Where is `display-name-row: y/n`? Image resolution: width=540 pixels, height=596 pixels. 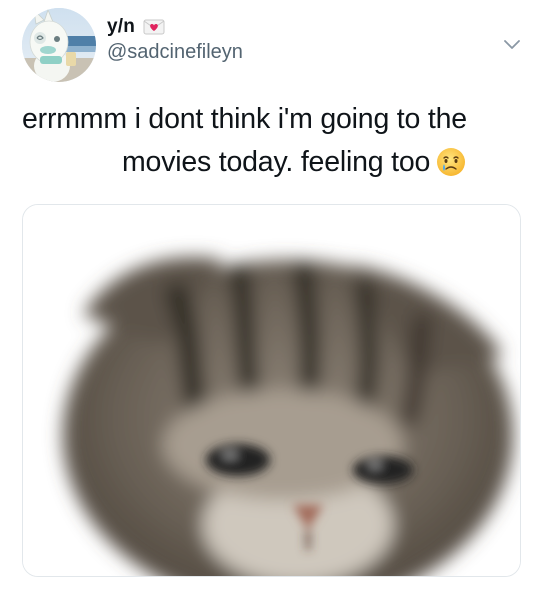 display-name-row: y/n is located at coordinates (175, 27).